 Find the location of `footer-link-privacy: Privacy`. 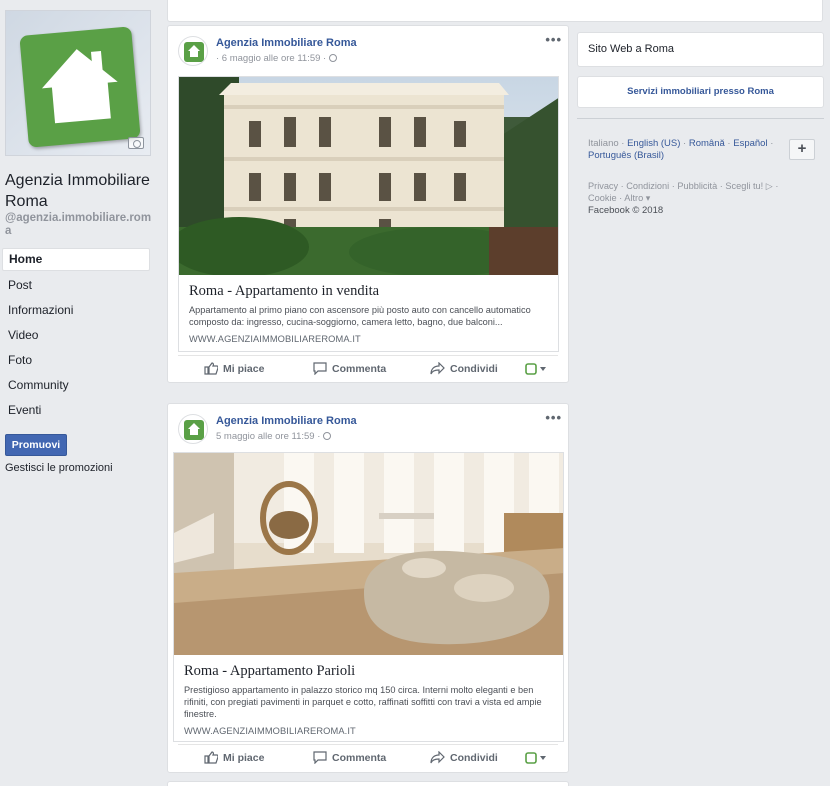

footer-link-privacy: Privacy is located at coordinates (603, 186).